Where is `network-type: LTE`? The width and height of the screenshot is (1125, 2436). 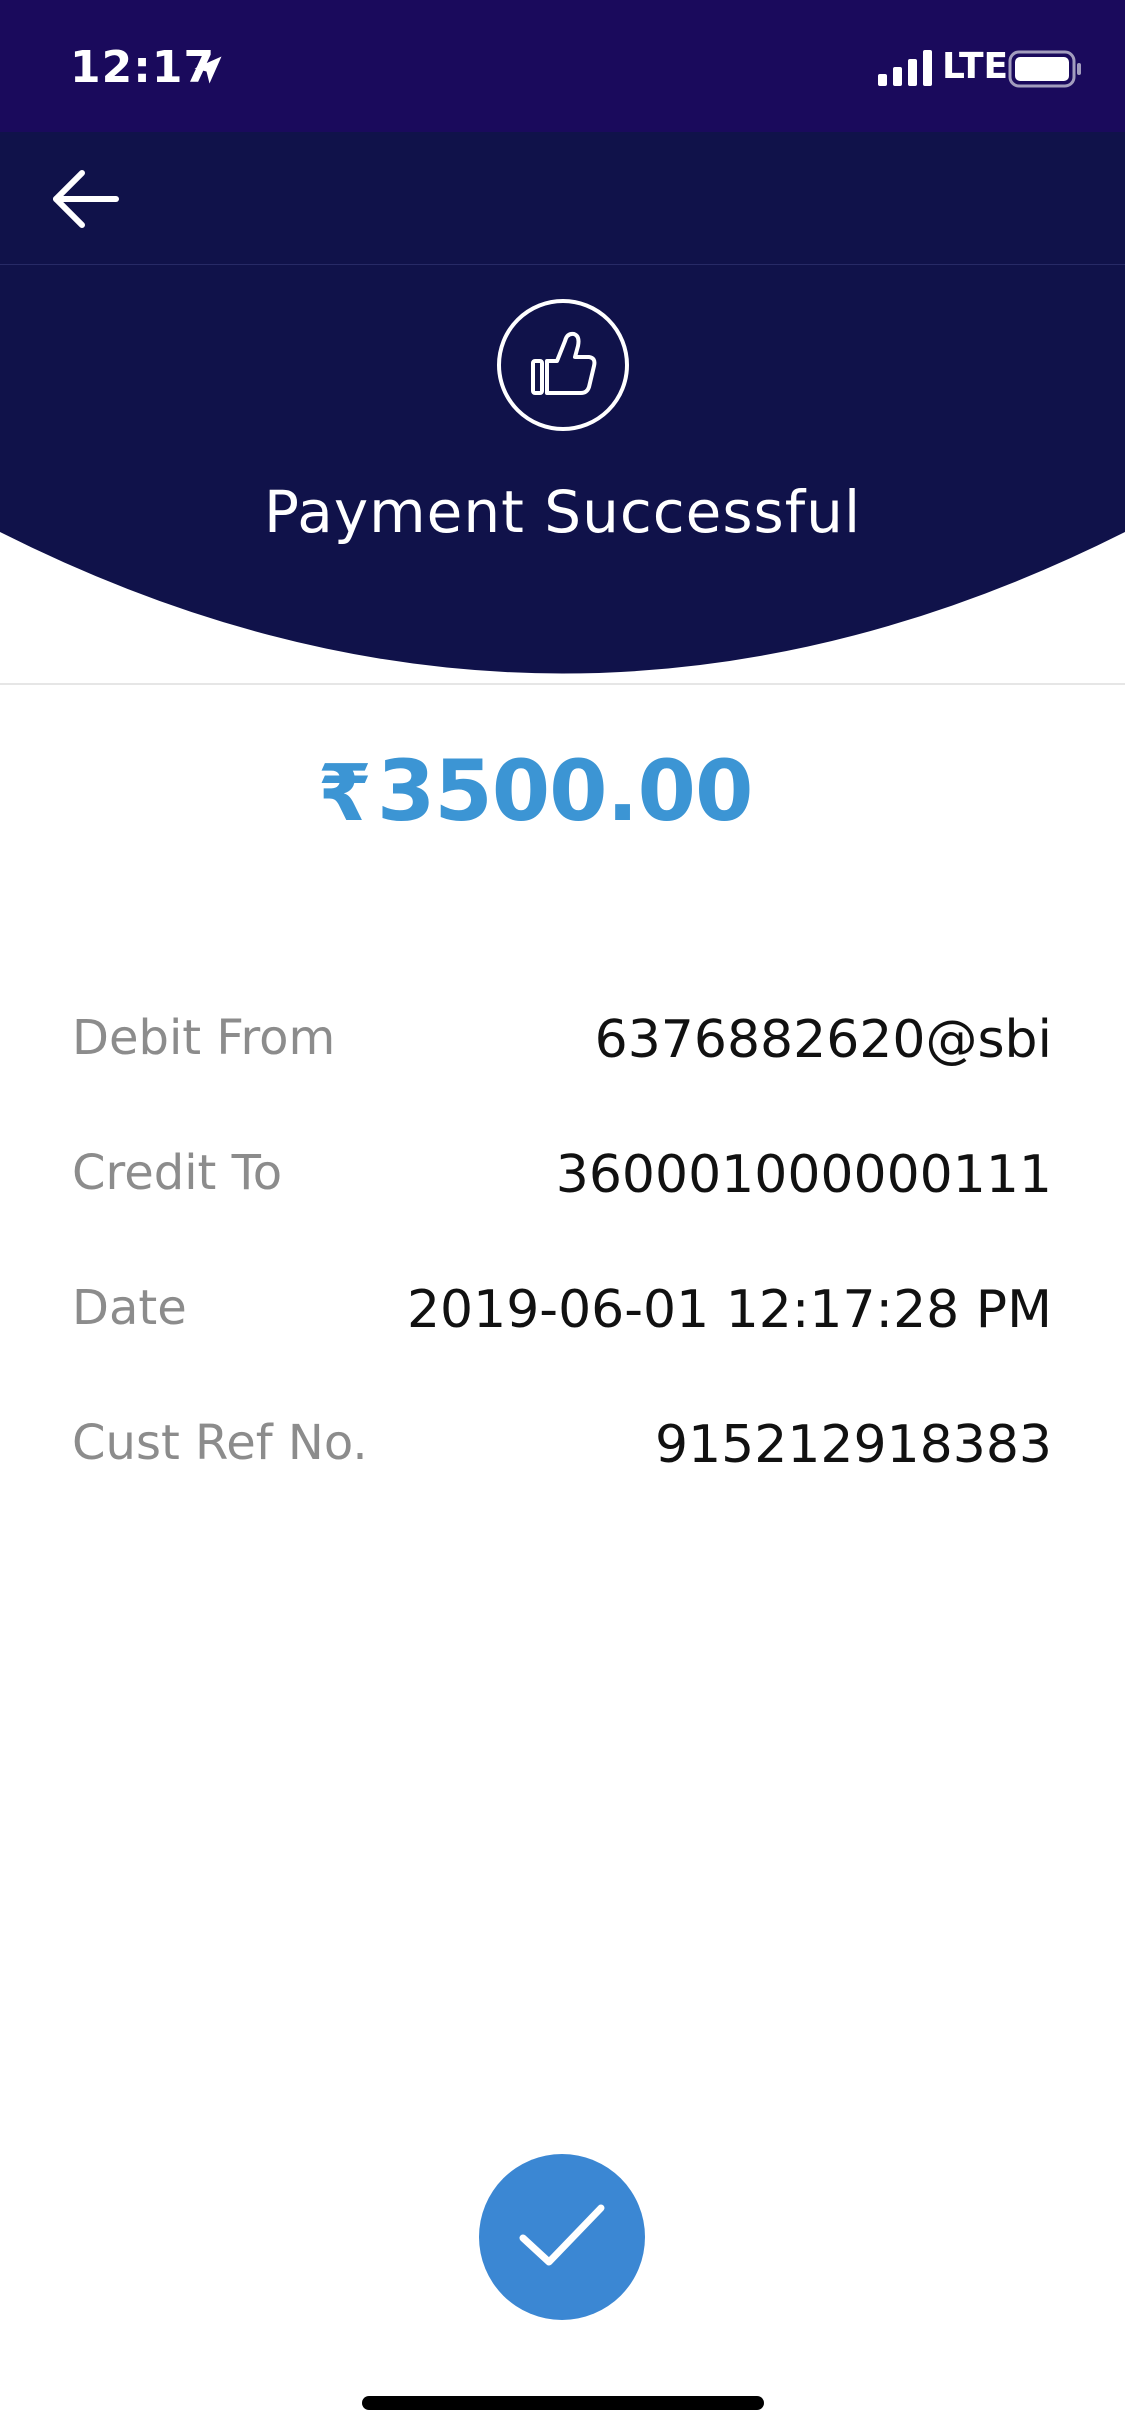
network-type: LTE is located at coordinates (975, 66).